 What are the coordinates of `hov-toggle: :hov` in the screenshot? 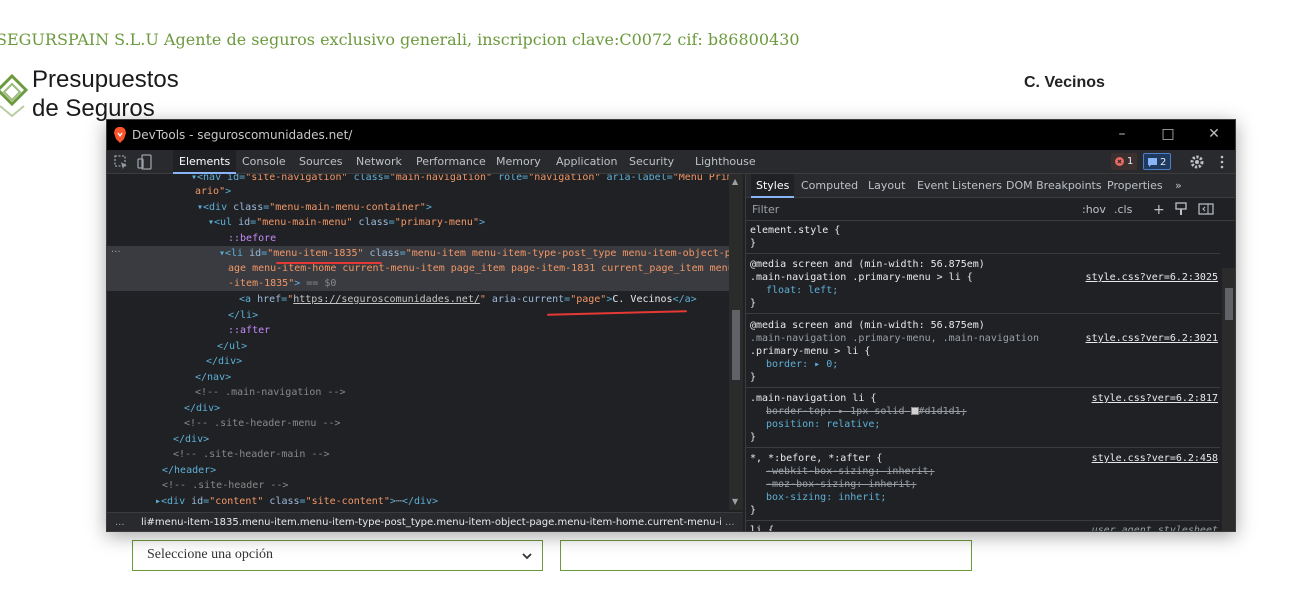 It's located at (1094, 210).